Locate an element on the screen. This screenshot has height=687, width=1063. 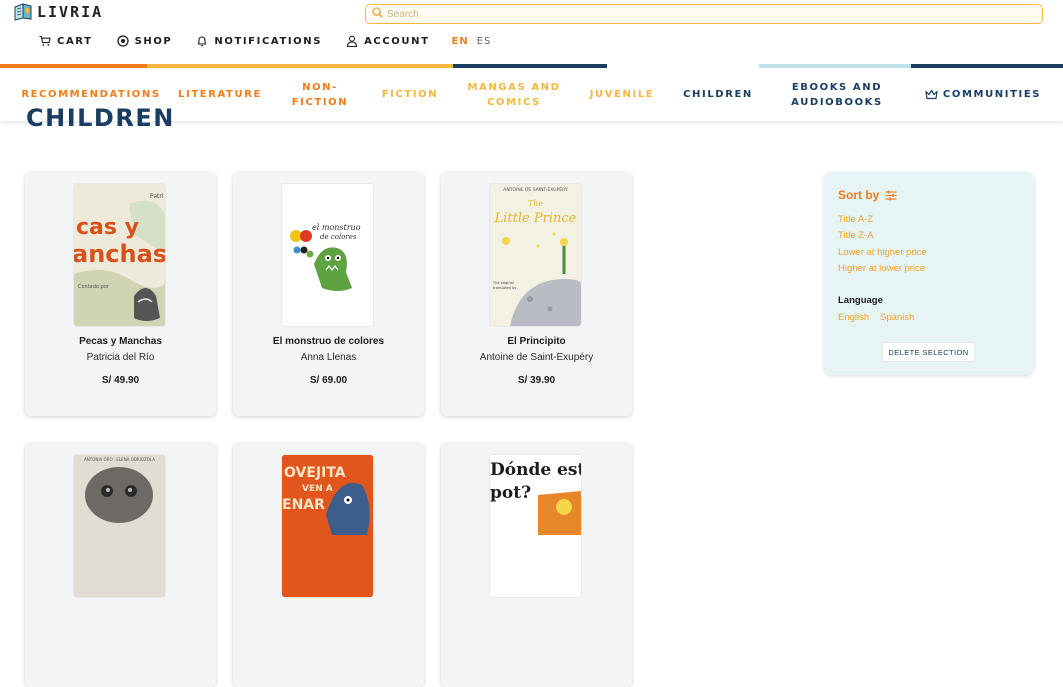
sort-option-title-za: Title Z-A is located at coordinates (856, 235).